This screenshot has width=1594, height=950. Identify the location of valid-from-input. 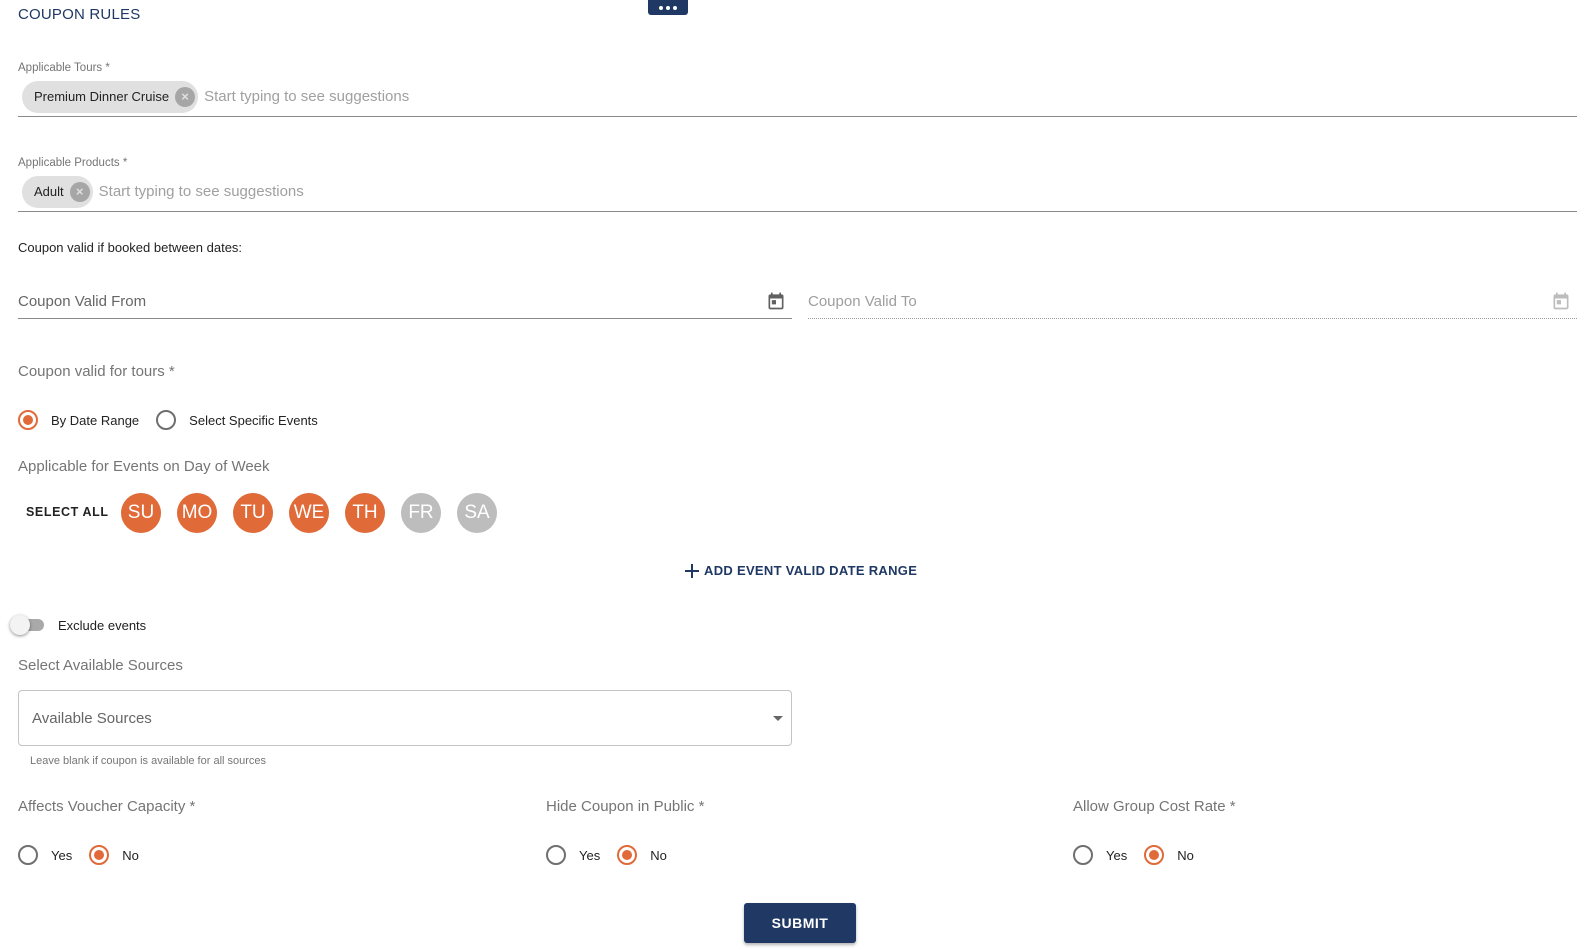
(318, 301).